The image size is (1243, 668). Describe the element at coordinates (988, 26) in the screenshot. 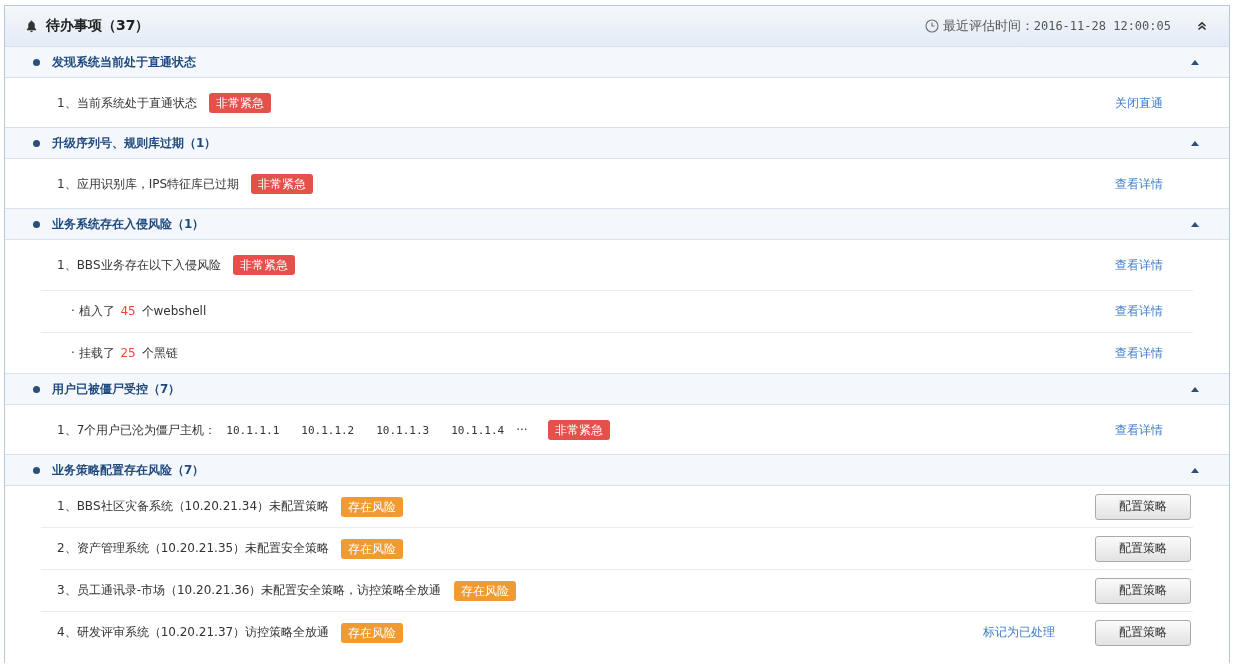

I see `eval-time-label: 最近评估时间：` at that location.